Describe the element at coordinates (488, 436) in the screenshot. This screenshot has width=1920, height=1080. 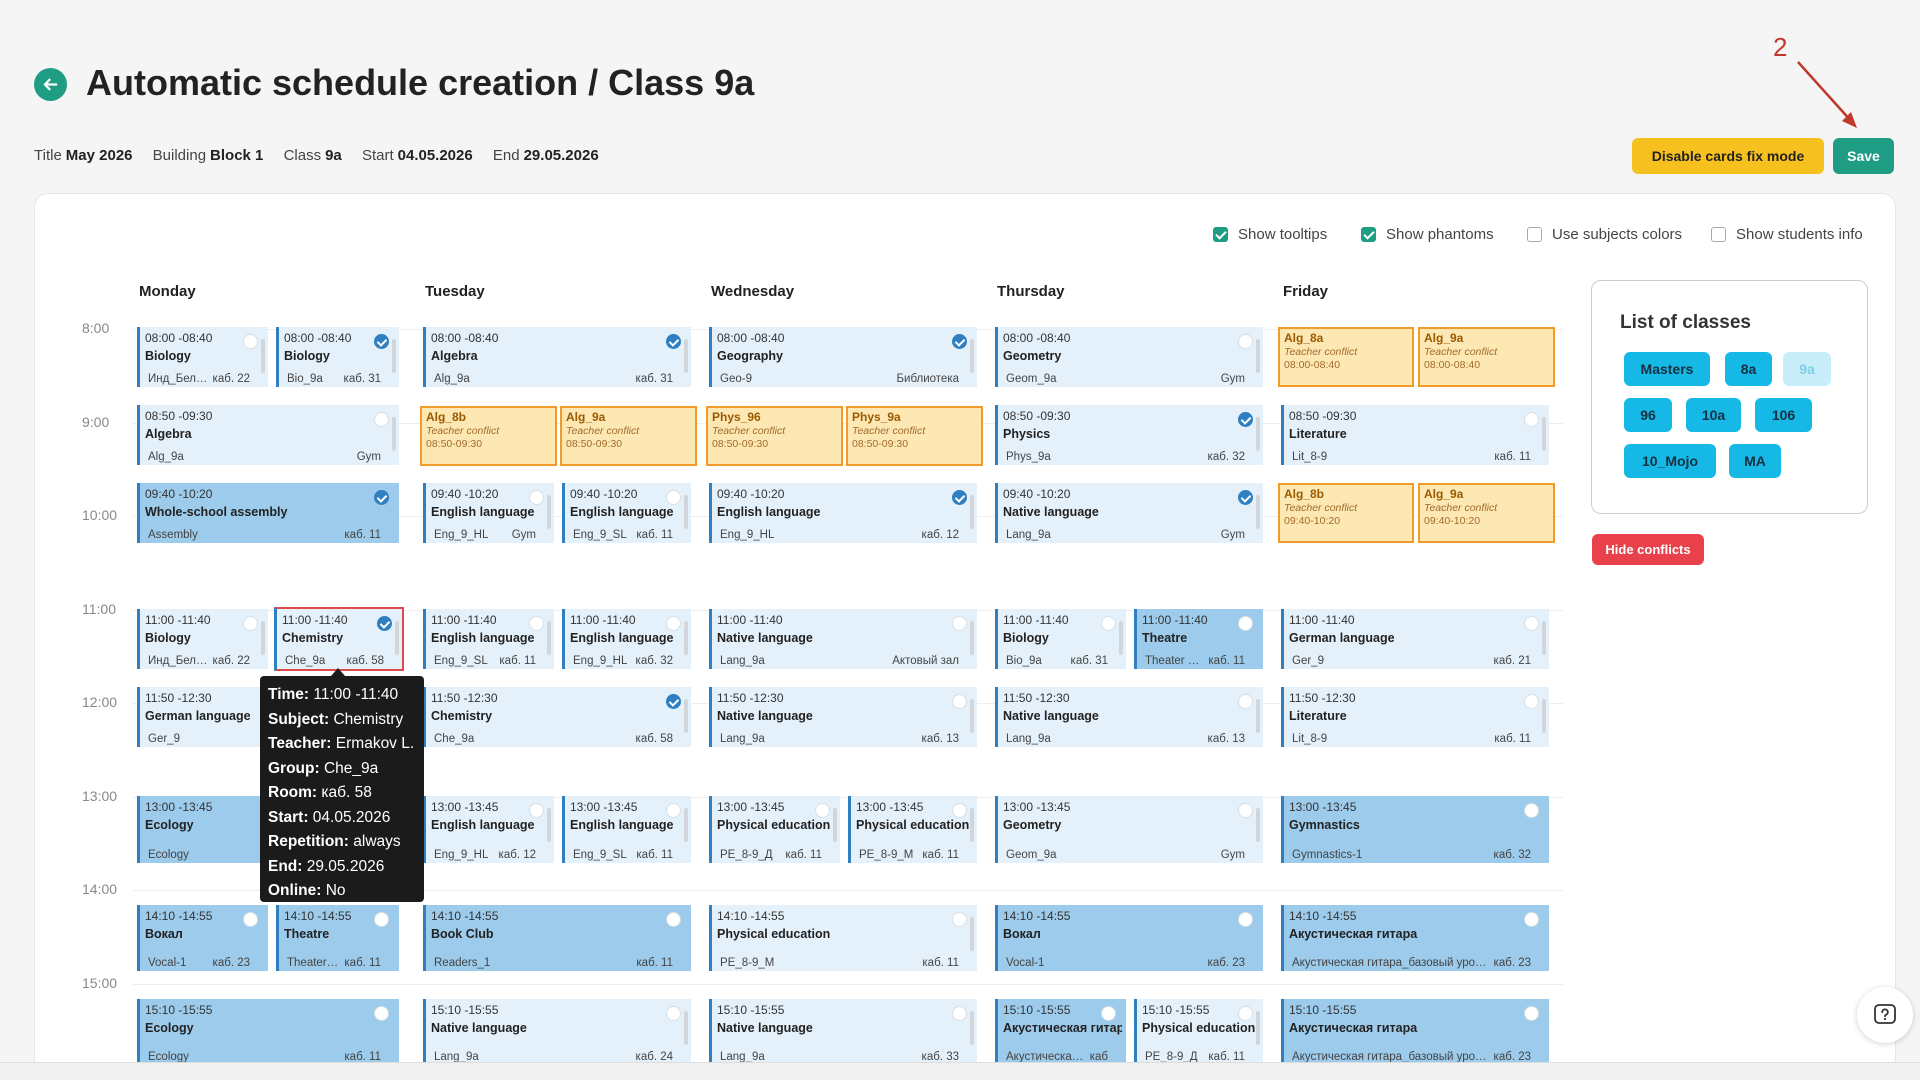
I see `conflict-phantom-card: Alg_8b Teacher conflict 08:50-09:30` at that location.